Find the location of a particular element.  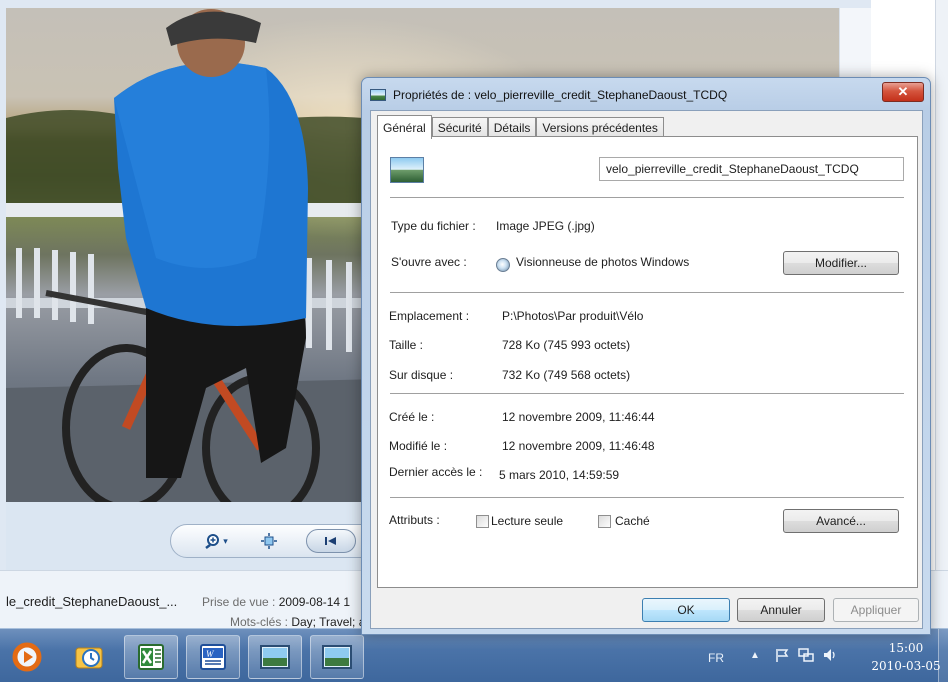

created-value: 12 novembre 2009, 11:46:44 is located at coordinates (578, 417).